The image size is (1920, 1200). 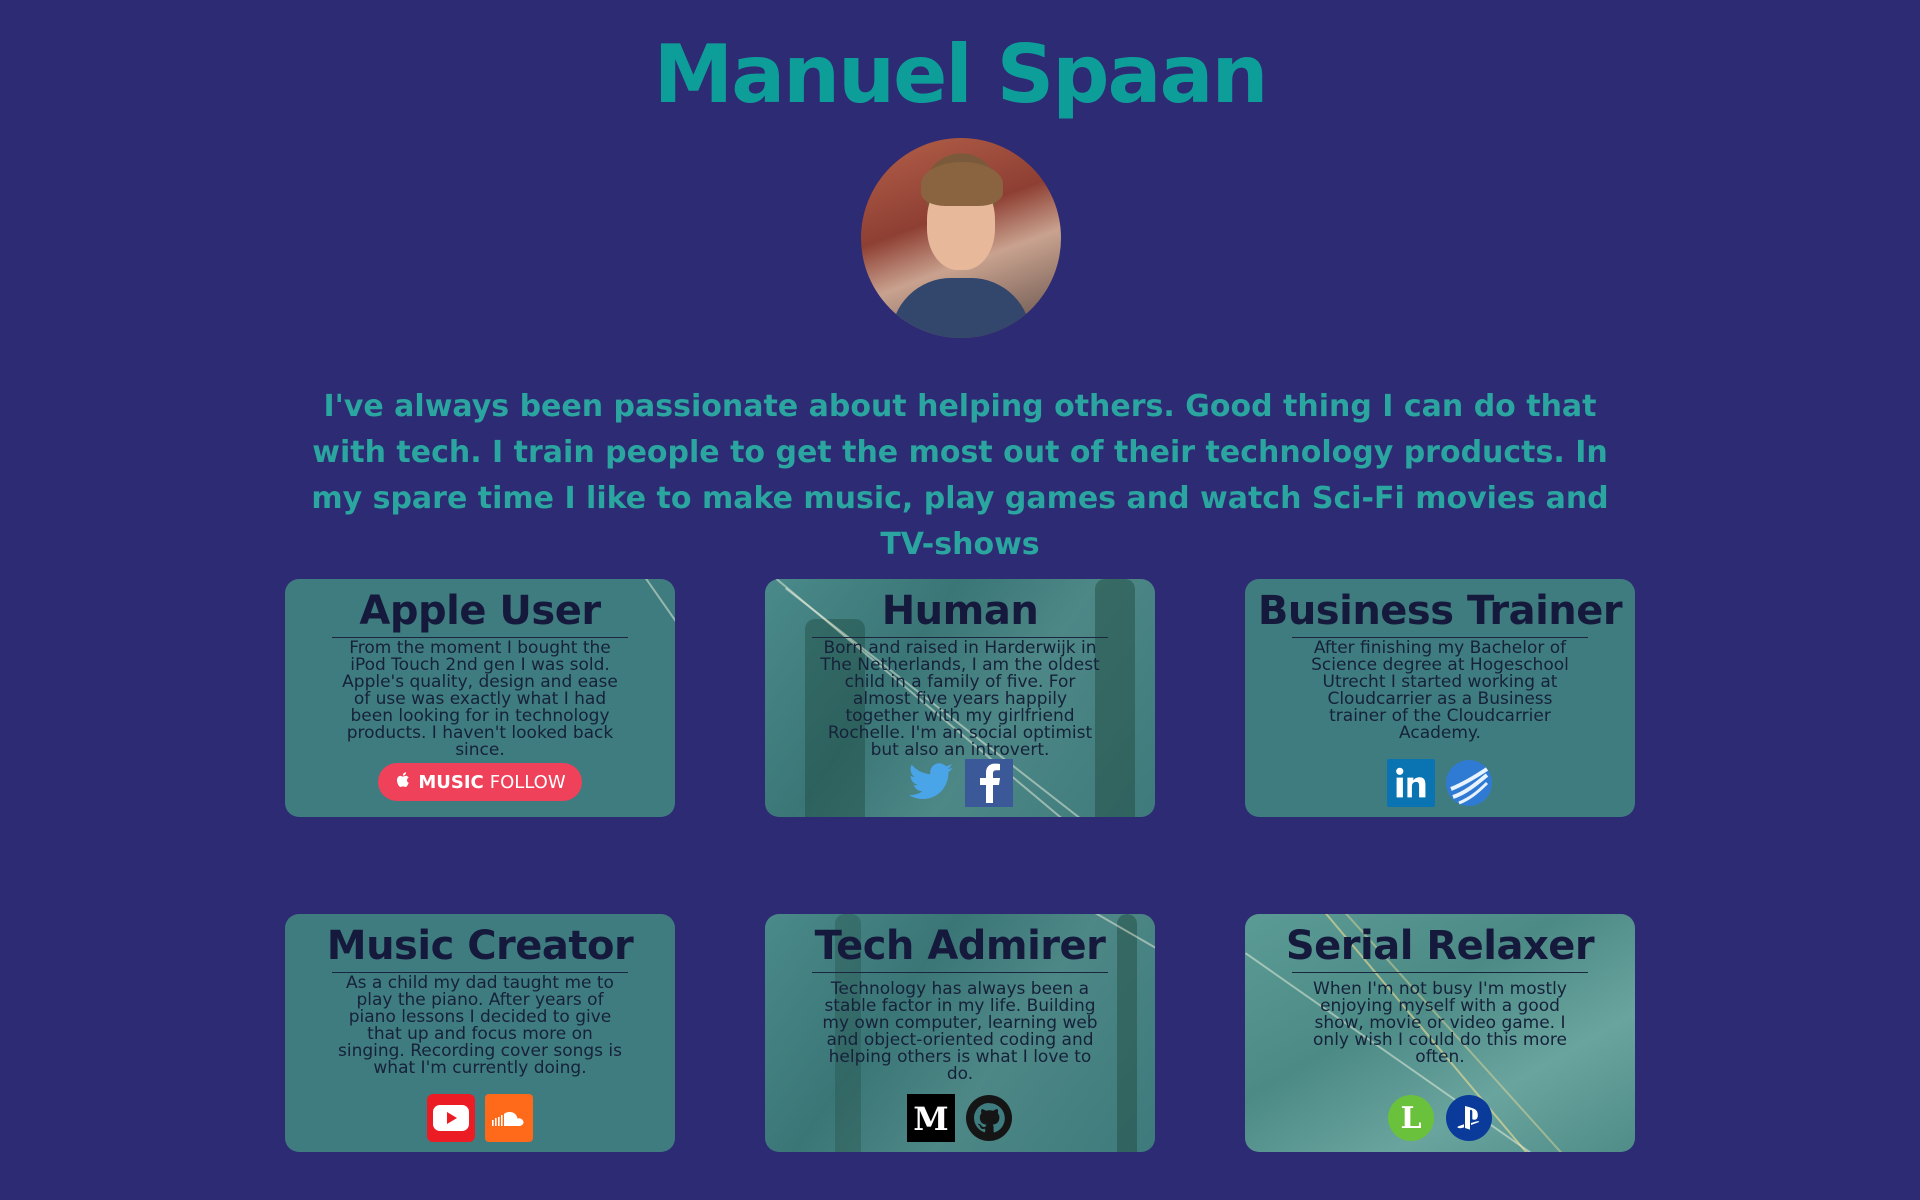 What do you see at coordinates (451, 1118) in the screenshot?
I see `youtube-icon` at bounding box center [451, 1118].